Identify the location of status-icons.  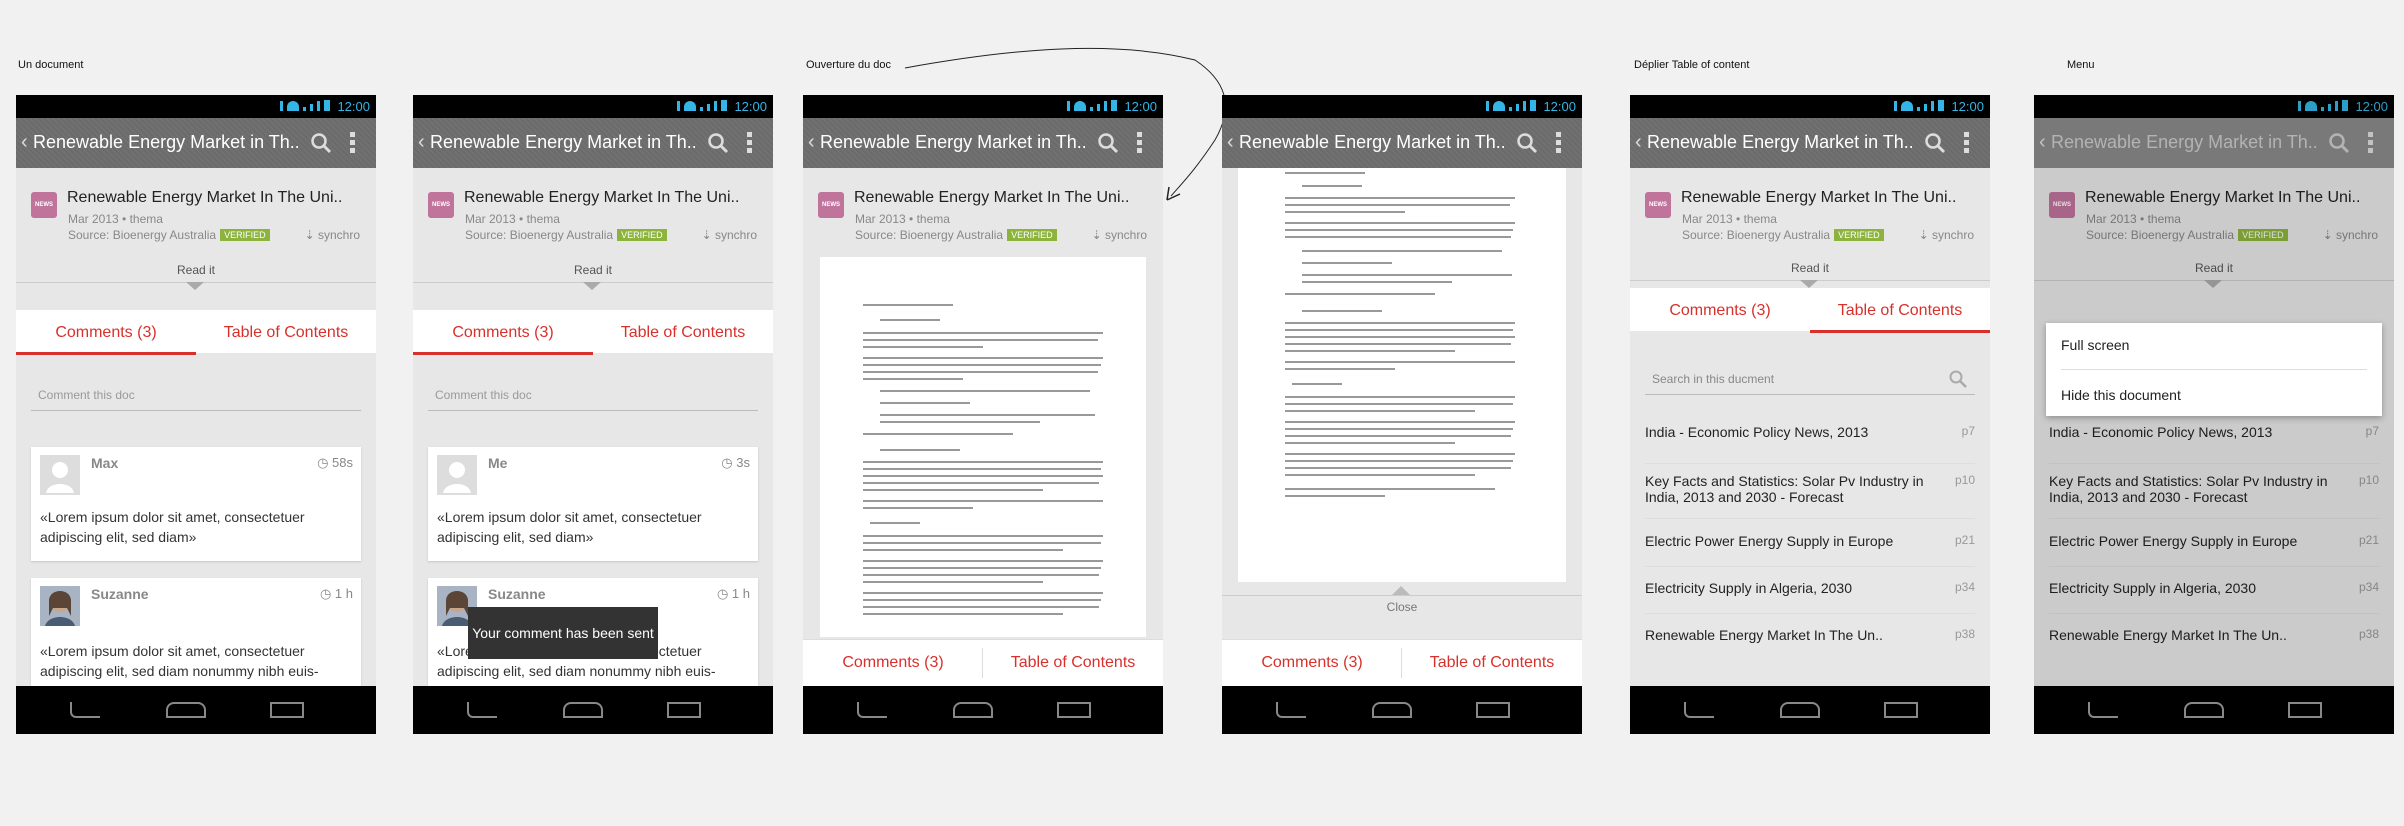
(702, 105).